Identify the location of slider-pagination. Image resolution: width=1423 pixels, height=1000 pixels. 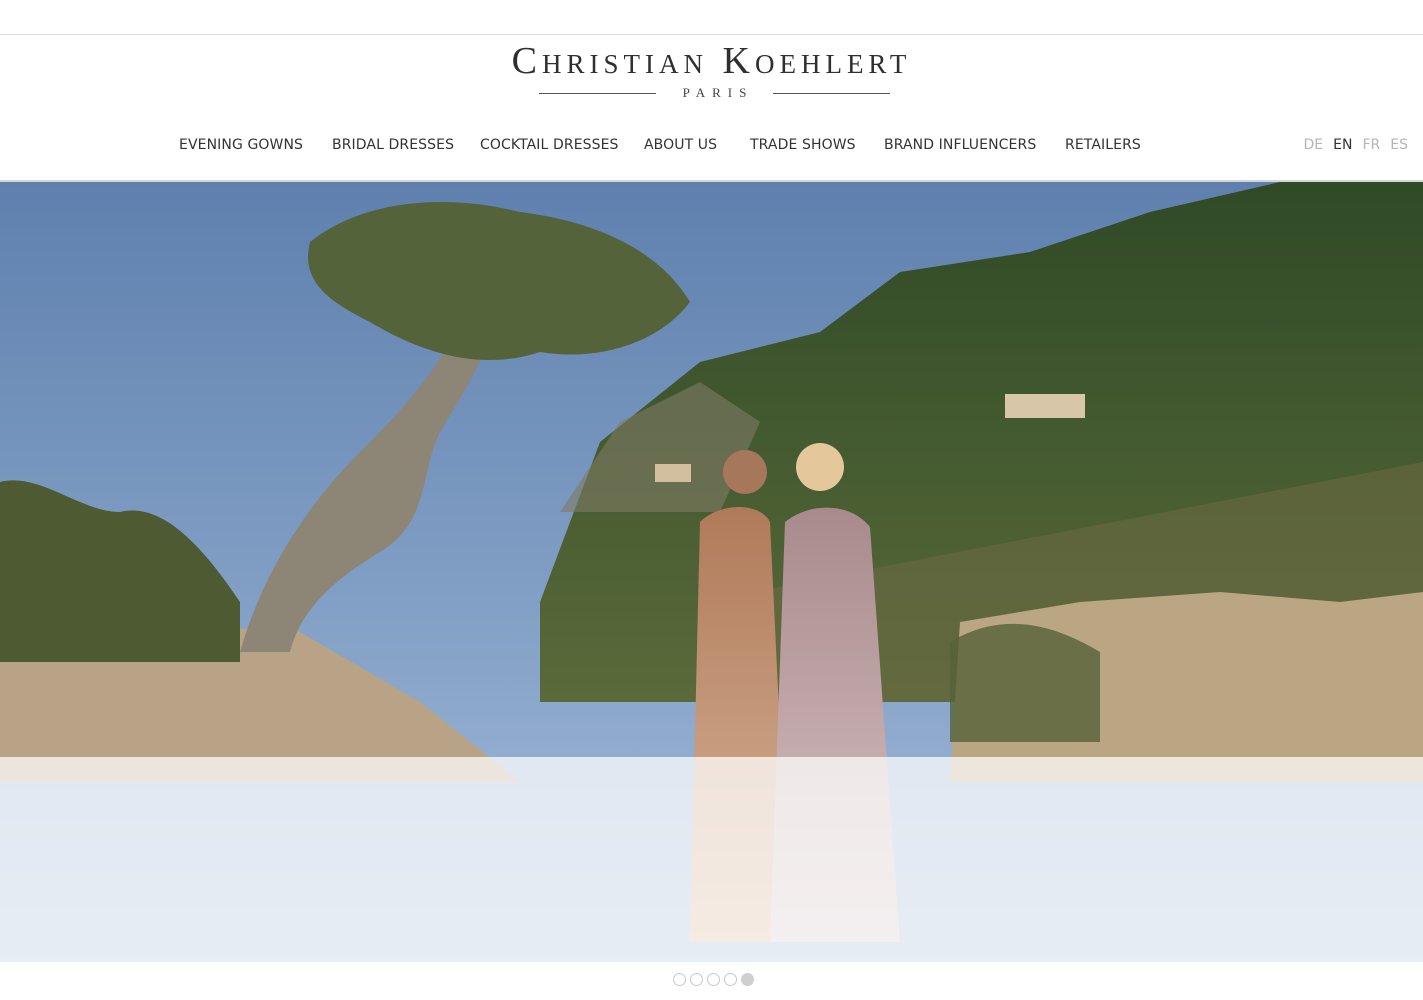
(713, 979).